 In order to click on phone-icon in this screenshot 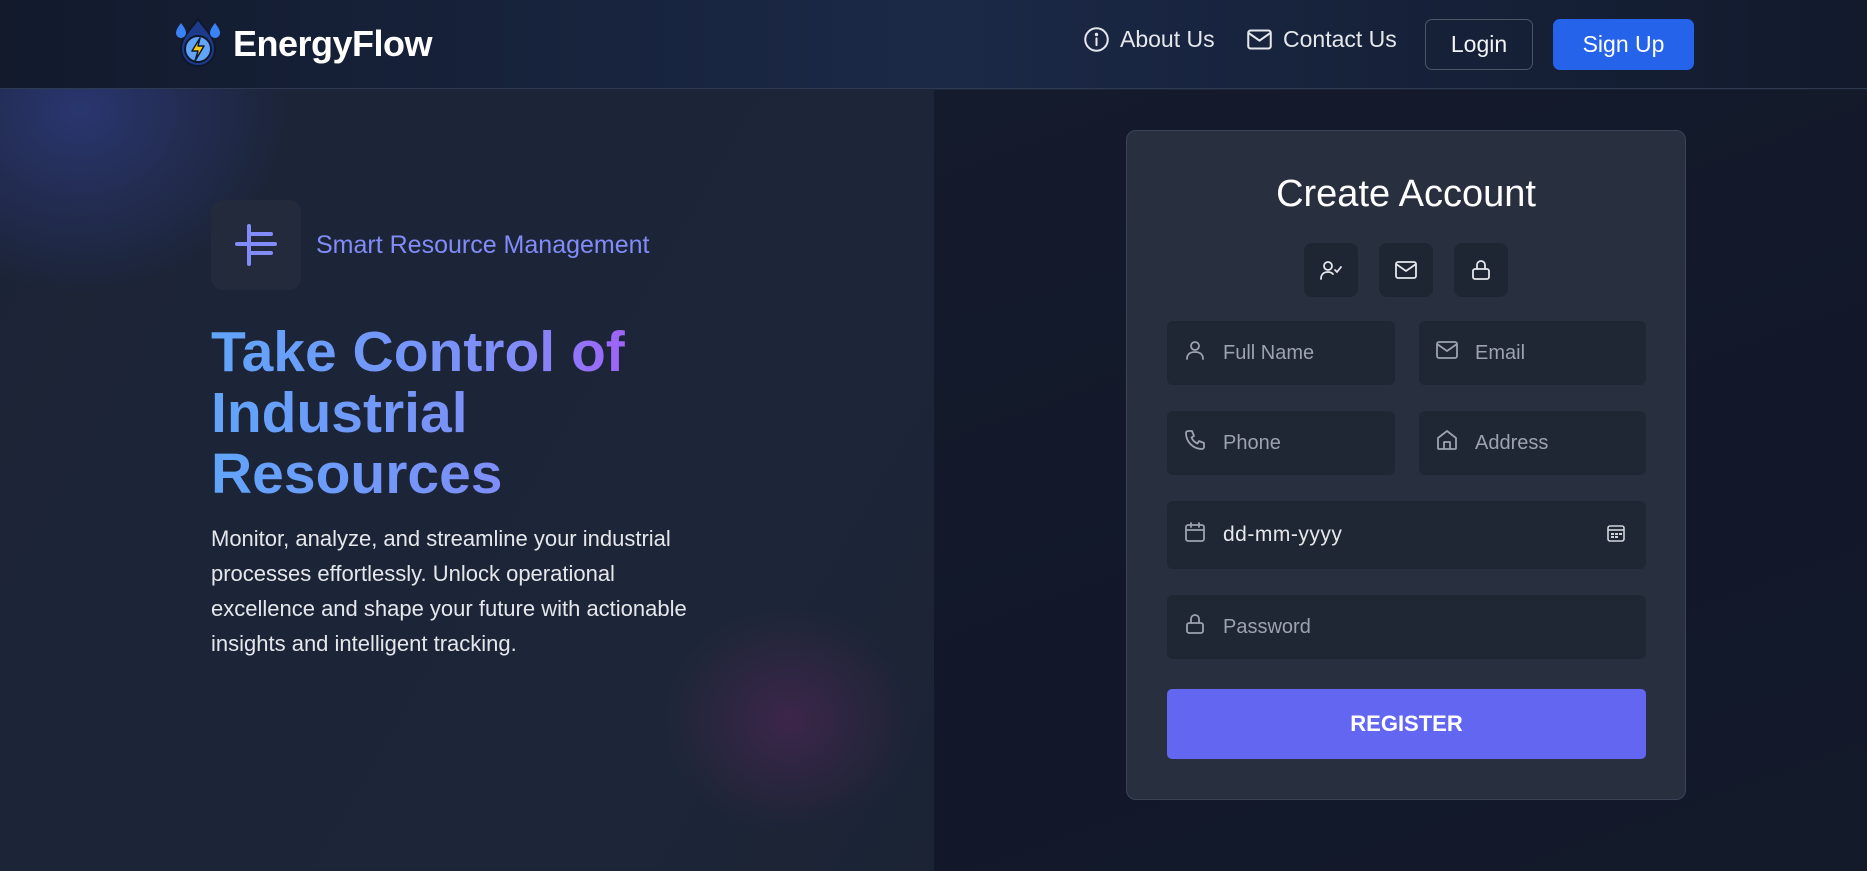, I will do `click(1195, 440)`.